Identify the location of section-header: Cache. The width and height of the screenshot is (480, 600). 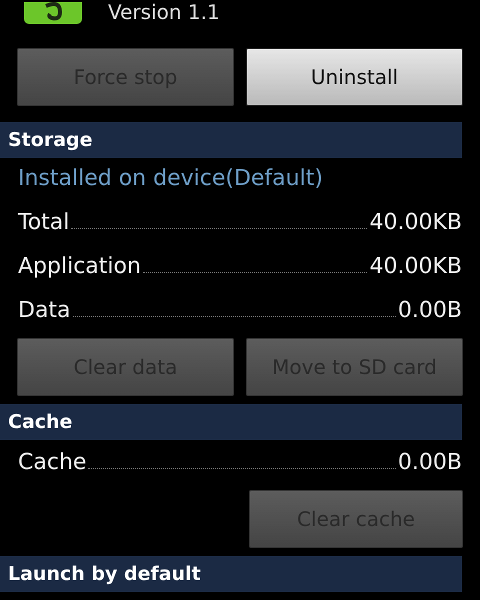
(231, 422).